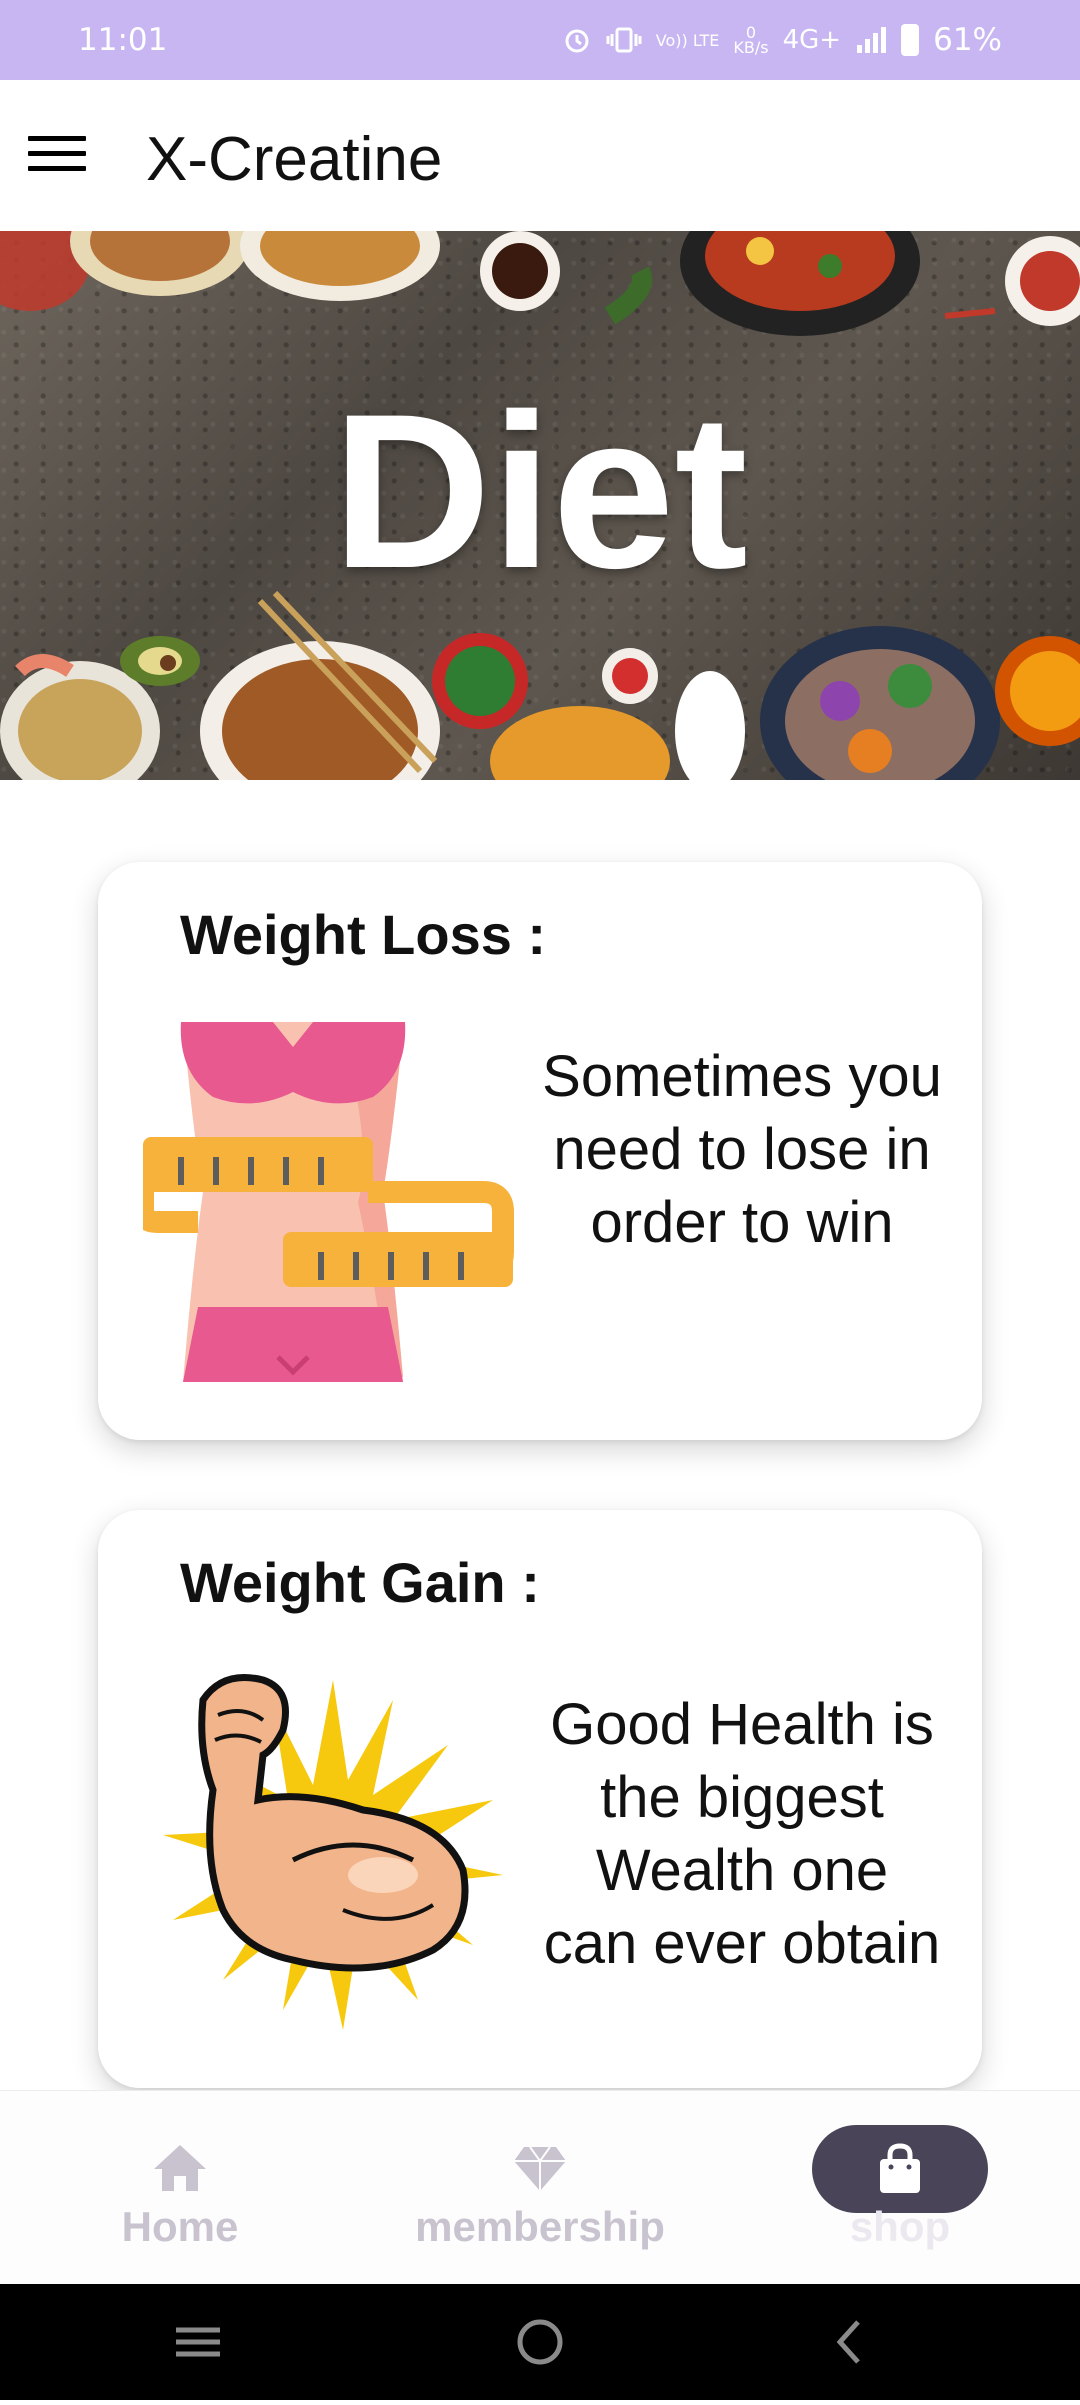  What do you see at coordinates (180, 2168) in the screenshot?
I see `home-icon` at bounding box center [180, 2168].